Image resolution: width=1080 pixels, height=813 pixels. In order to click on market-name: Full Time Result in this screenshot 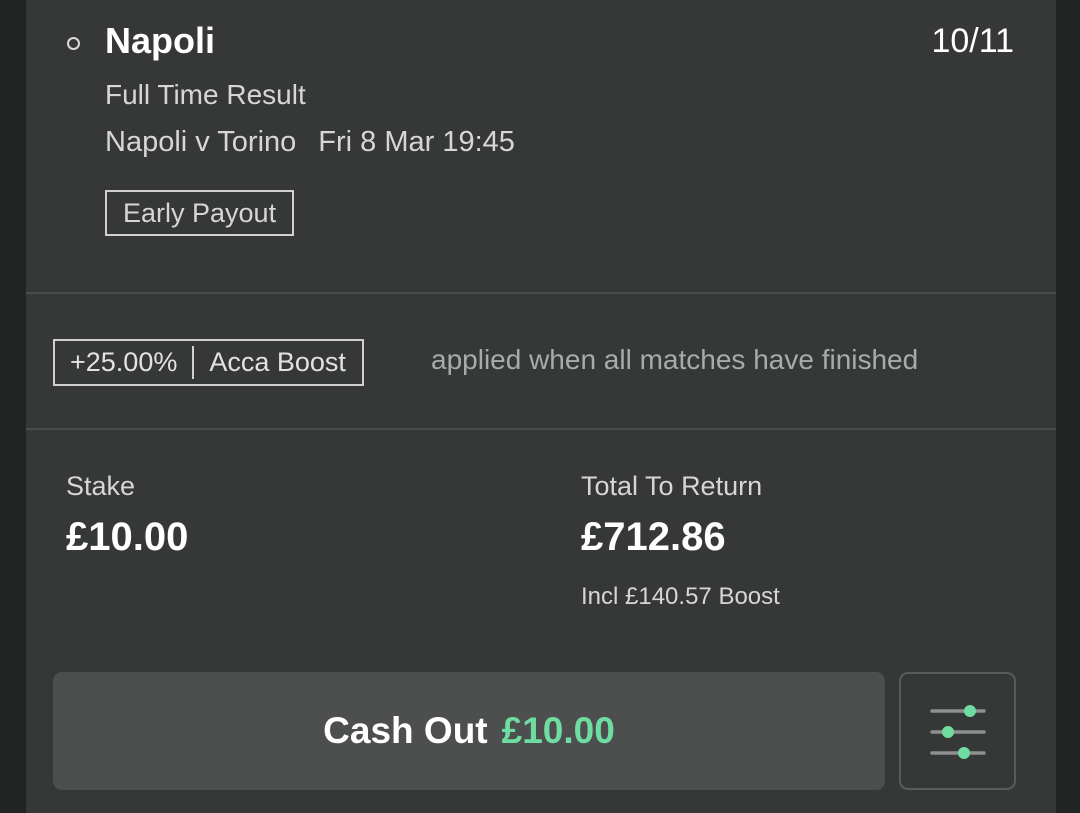, I will do `click(205, 94)`.